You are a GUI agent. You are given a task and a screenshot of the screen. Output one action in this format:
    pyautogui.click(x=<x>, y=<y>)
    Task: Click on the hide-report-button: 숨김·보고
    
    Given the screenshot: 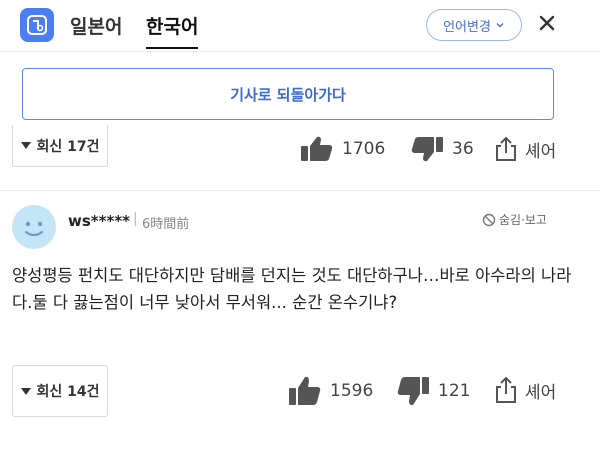 What is the action you would take?
    pyautogui.click(x=514, y=219)
    